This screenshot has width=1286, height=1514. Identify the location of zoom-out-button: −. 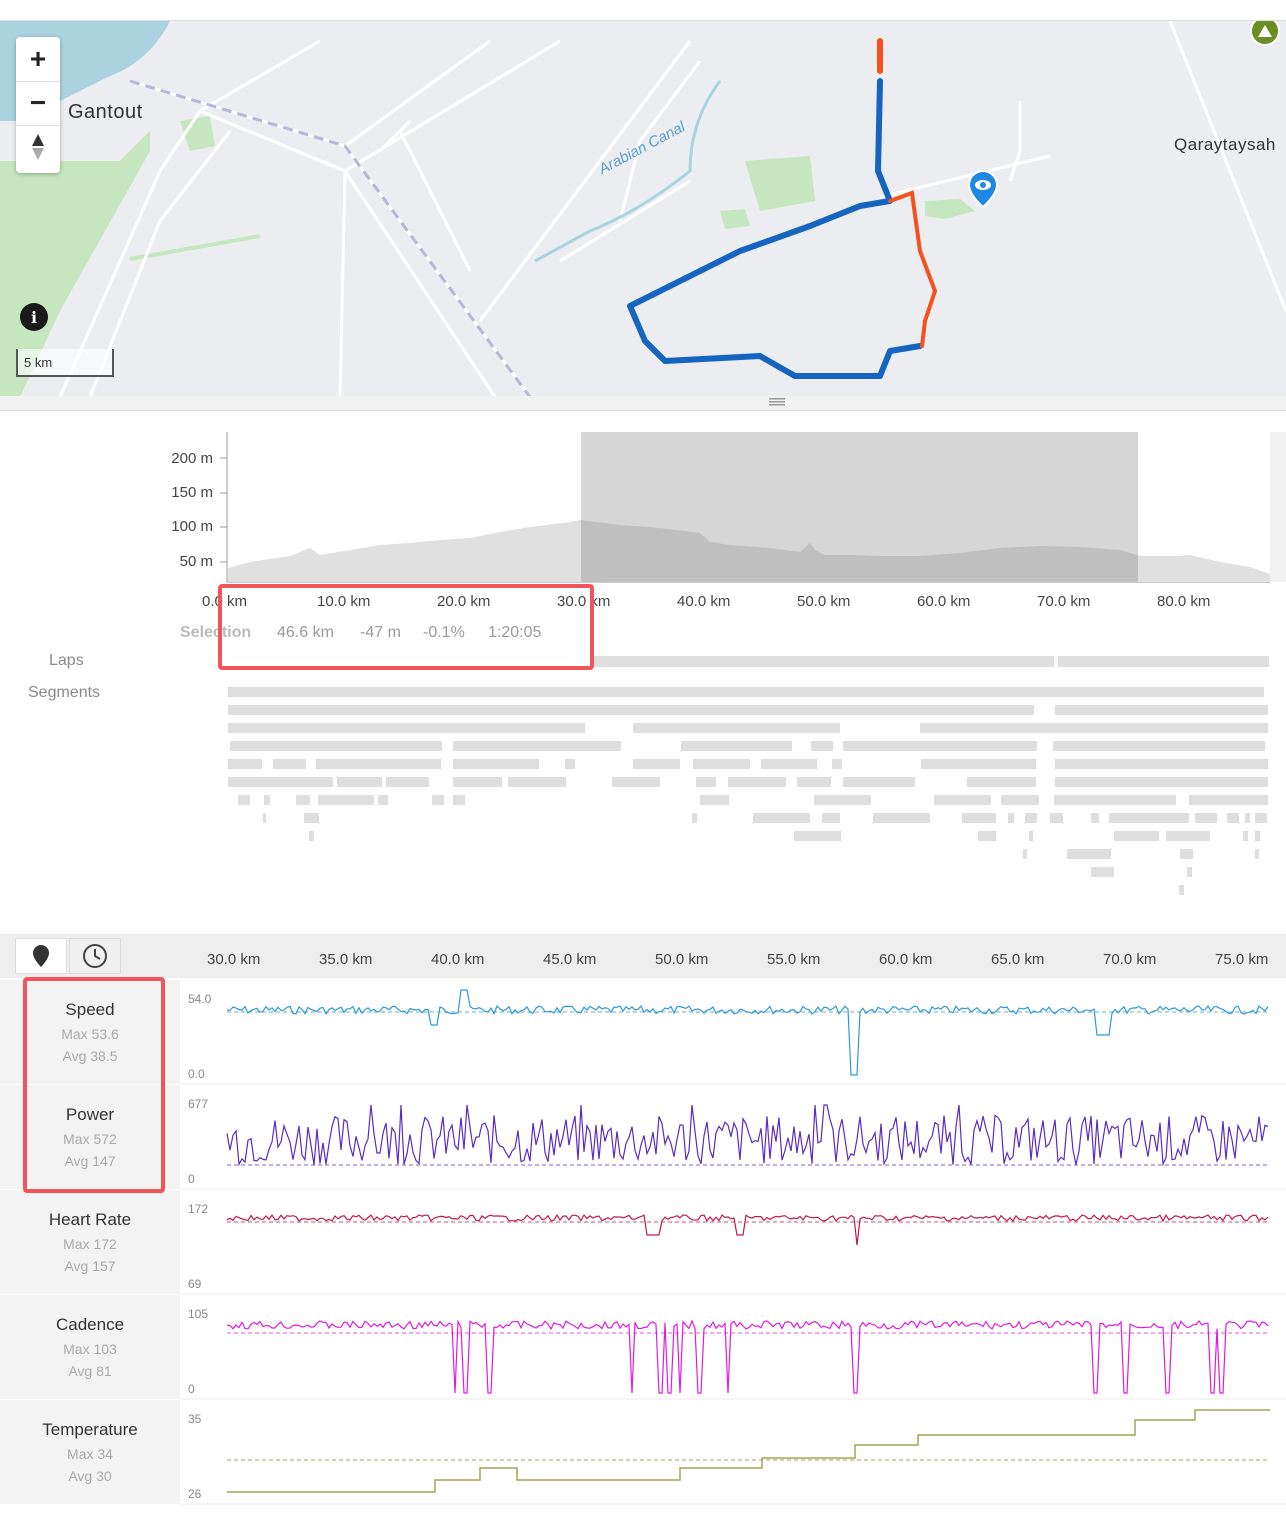
(38, 103).